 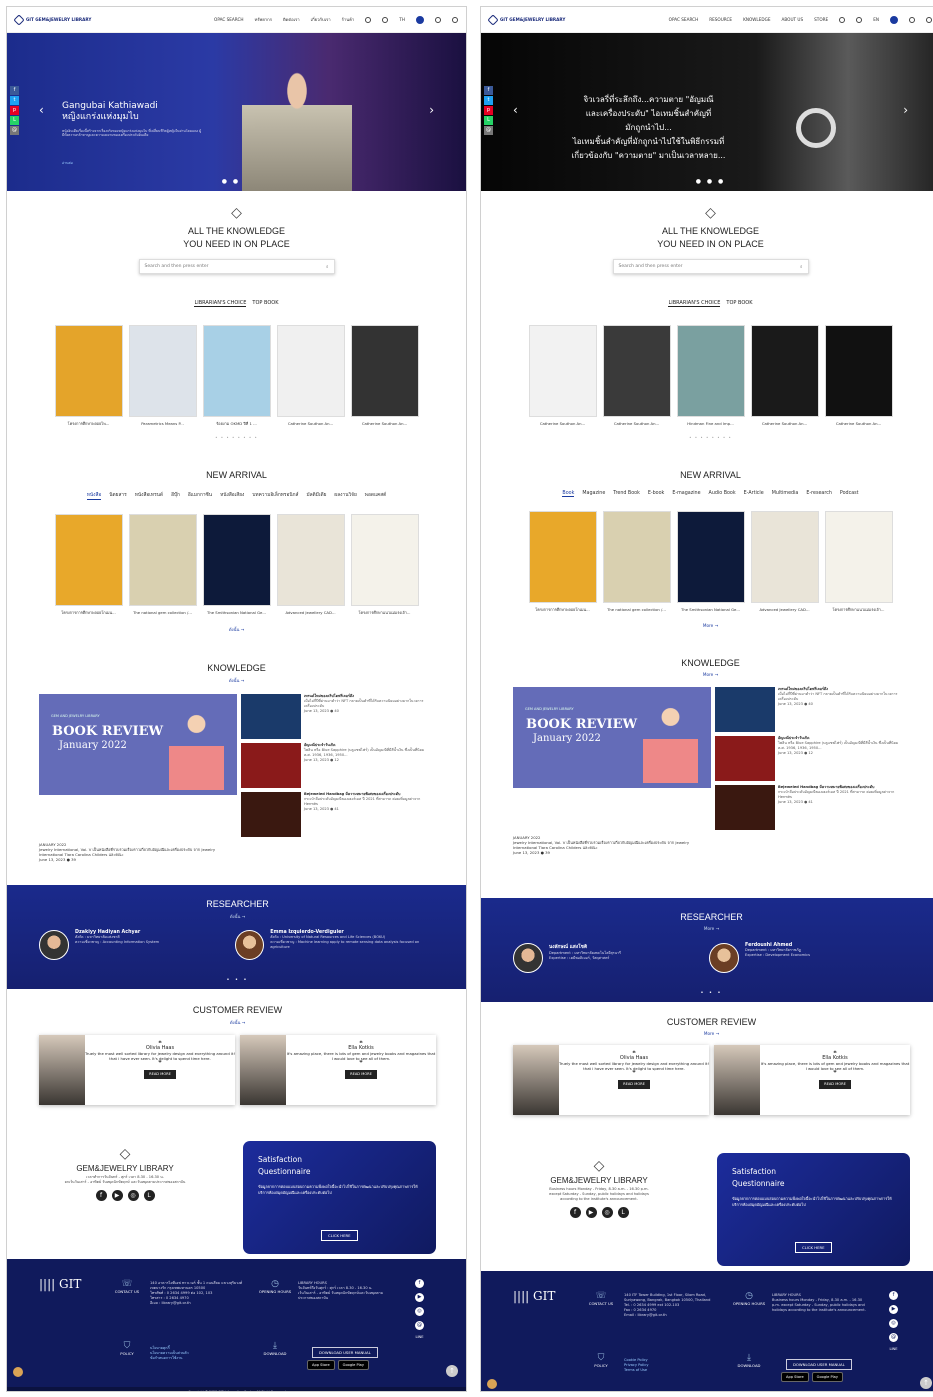 What do you see at coordinates (368, 19) in the screenshot?
I see `search-icon` at bounding box center [368, 19].